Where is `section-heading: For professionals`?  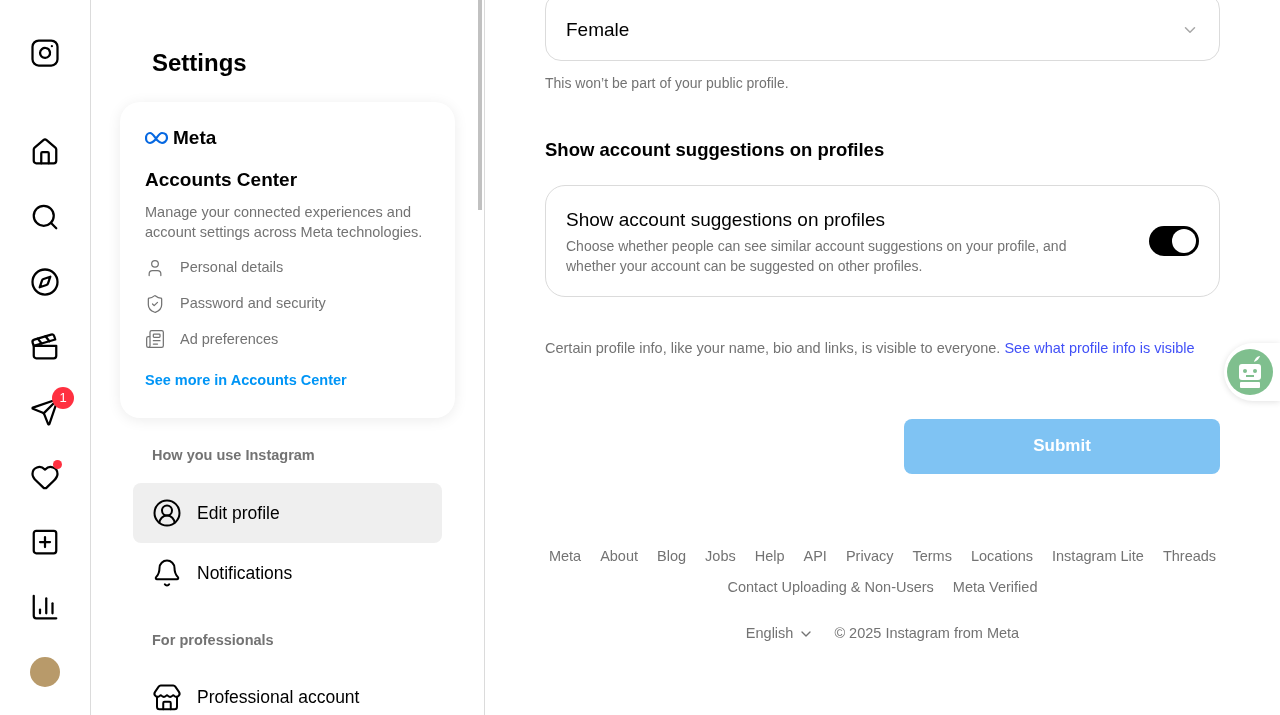 section-heading: For professionals is located at coordinates (213, 640).